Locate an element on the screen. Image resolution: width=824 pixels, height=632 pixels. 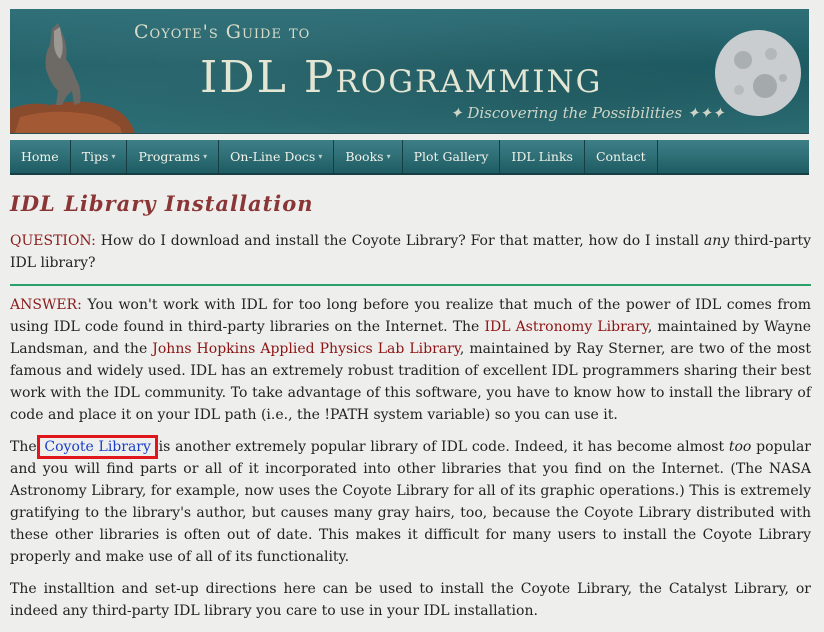
howling-coyote-logo is located at coordinates (72, 78).